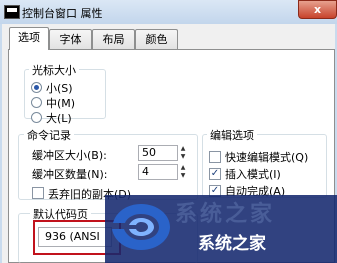  I want to click on insert-mode-label: 插入模式(I), so click(253, 174).